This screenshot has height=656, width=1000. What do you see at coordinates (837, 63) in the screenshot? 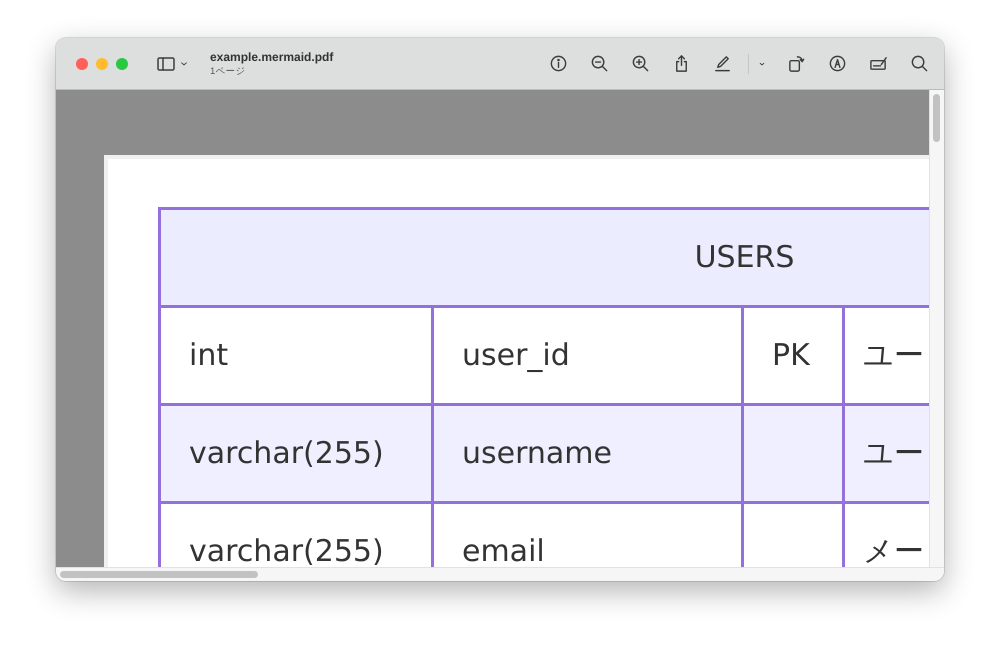
I see `markup-icon` at bounding box center [837, 63].